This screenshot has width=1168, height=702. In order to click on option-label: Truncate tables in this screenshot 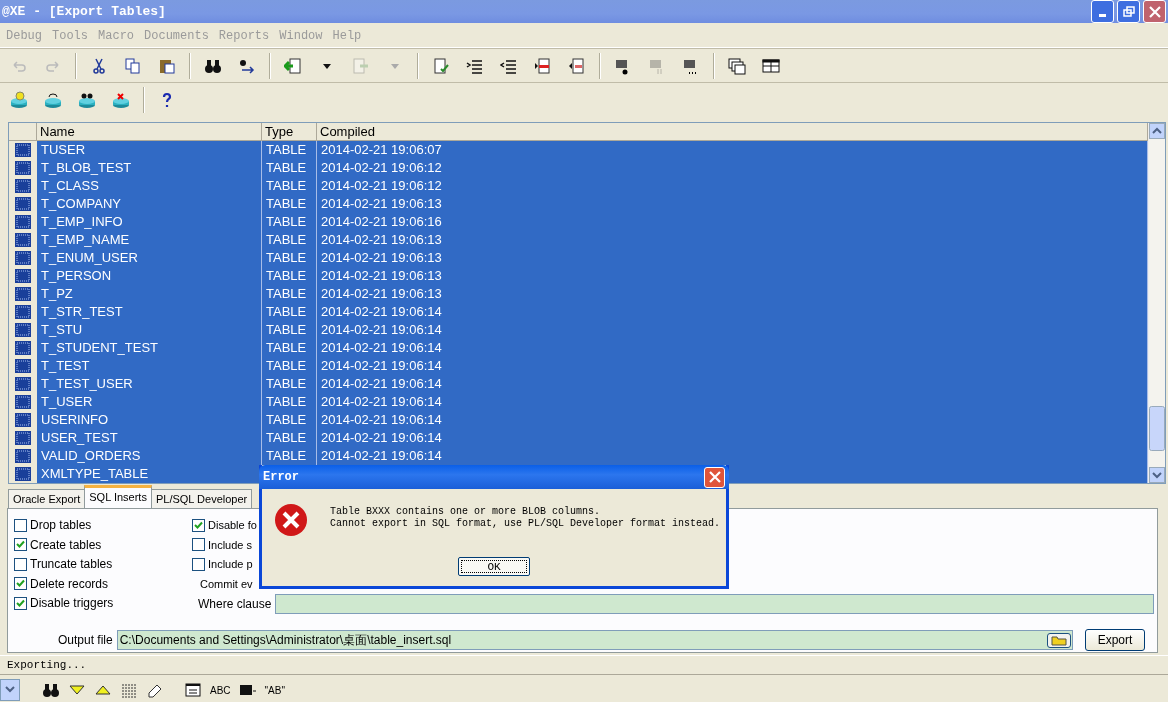, I will do `click(71, 564)`.